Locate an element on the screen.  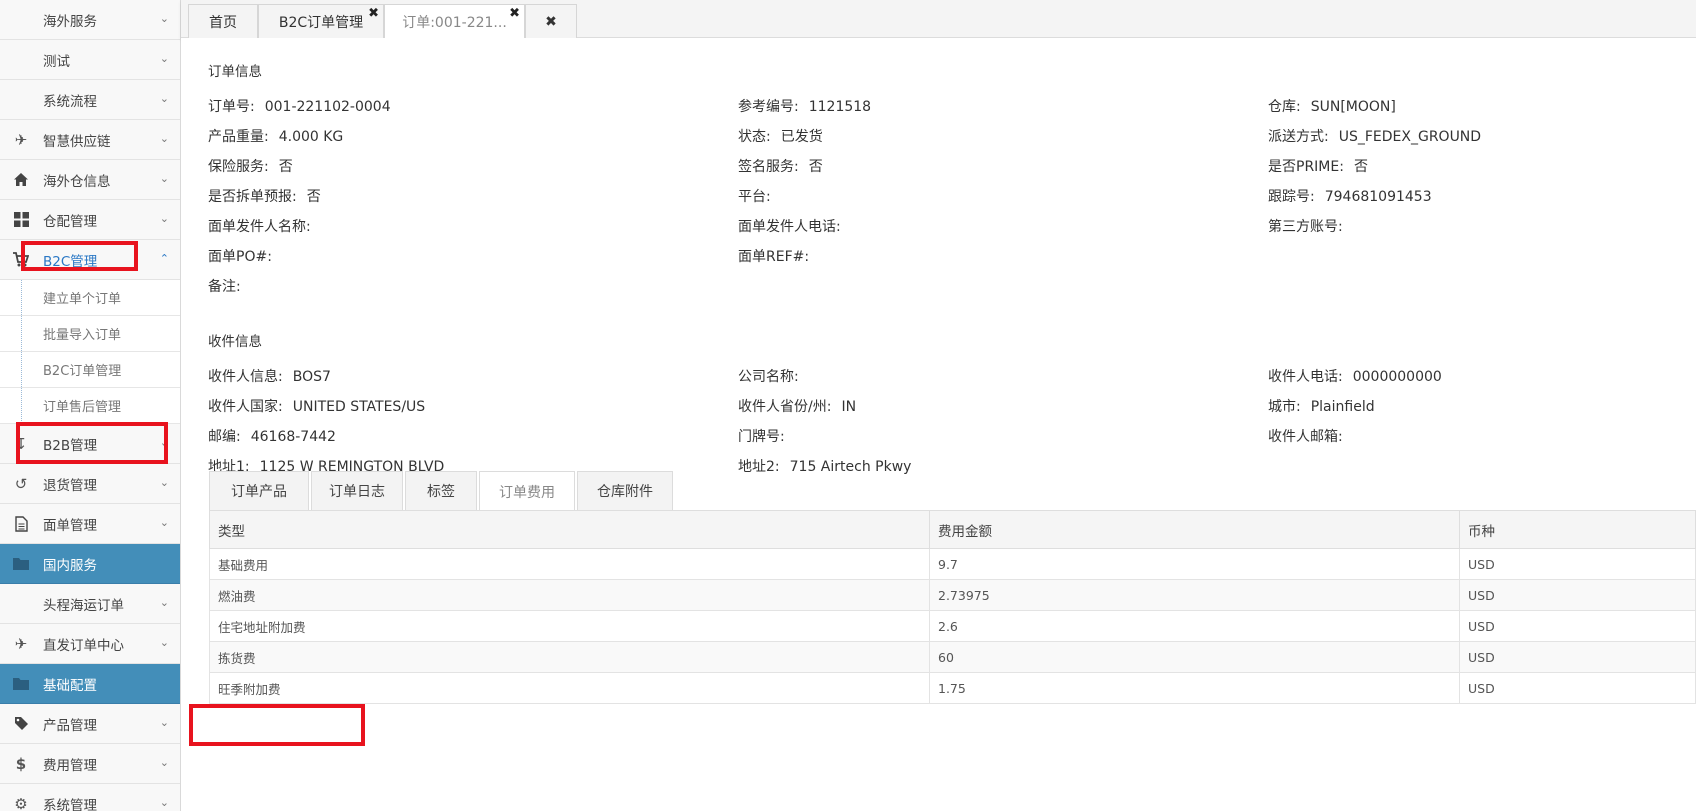
sidebar-item-label: 测试 is located at coordinates (56, 61).